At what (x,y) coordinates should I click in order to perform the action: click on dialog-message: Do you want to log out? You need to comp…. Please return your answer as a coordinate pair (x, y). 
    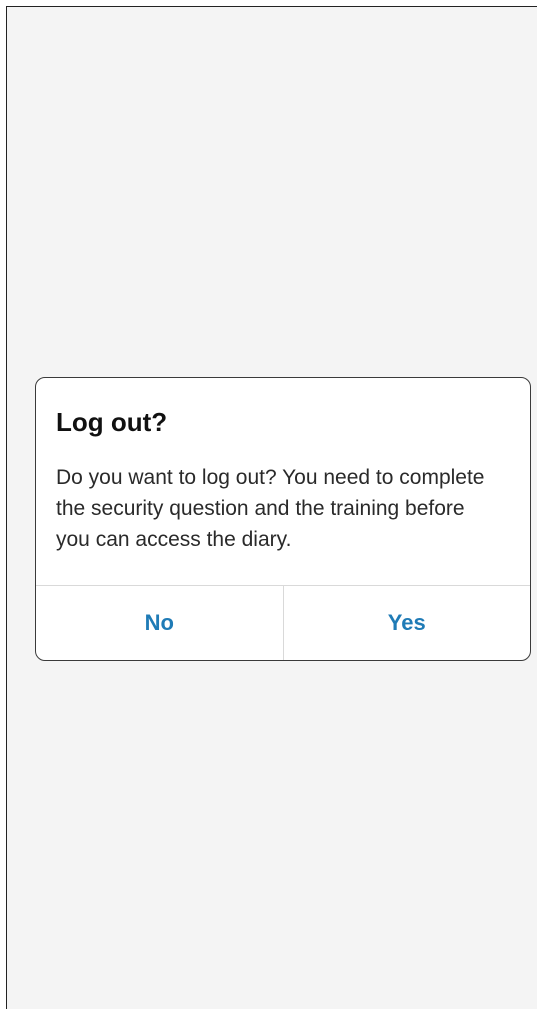
    Looking at the image, I should click on (270, 508).